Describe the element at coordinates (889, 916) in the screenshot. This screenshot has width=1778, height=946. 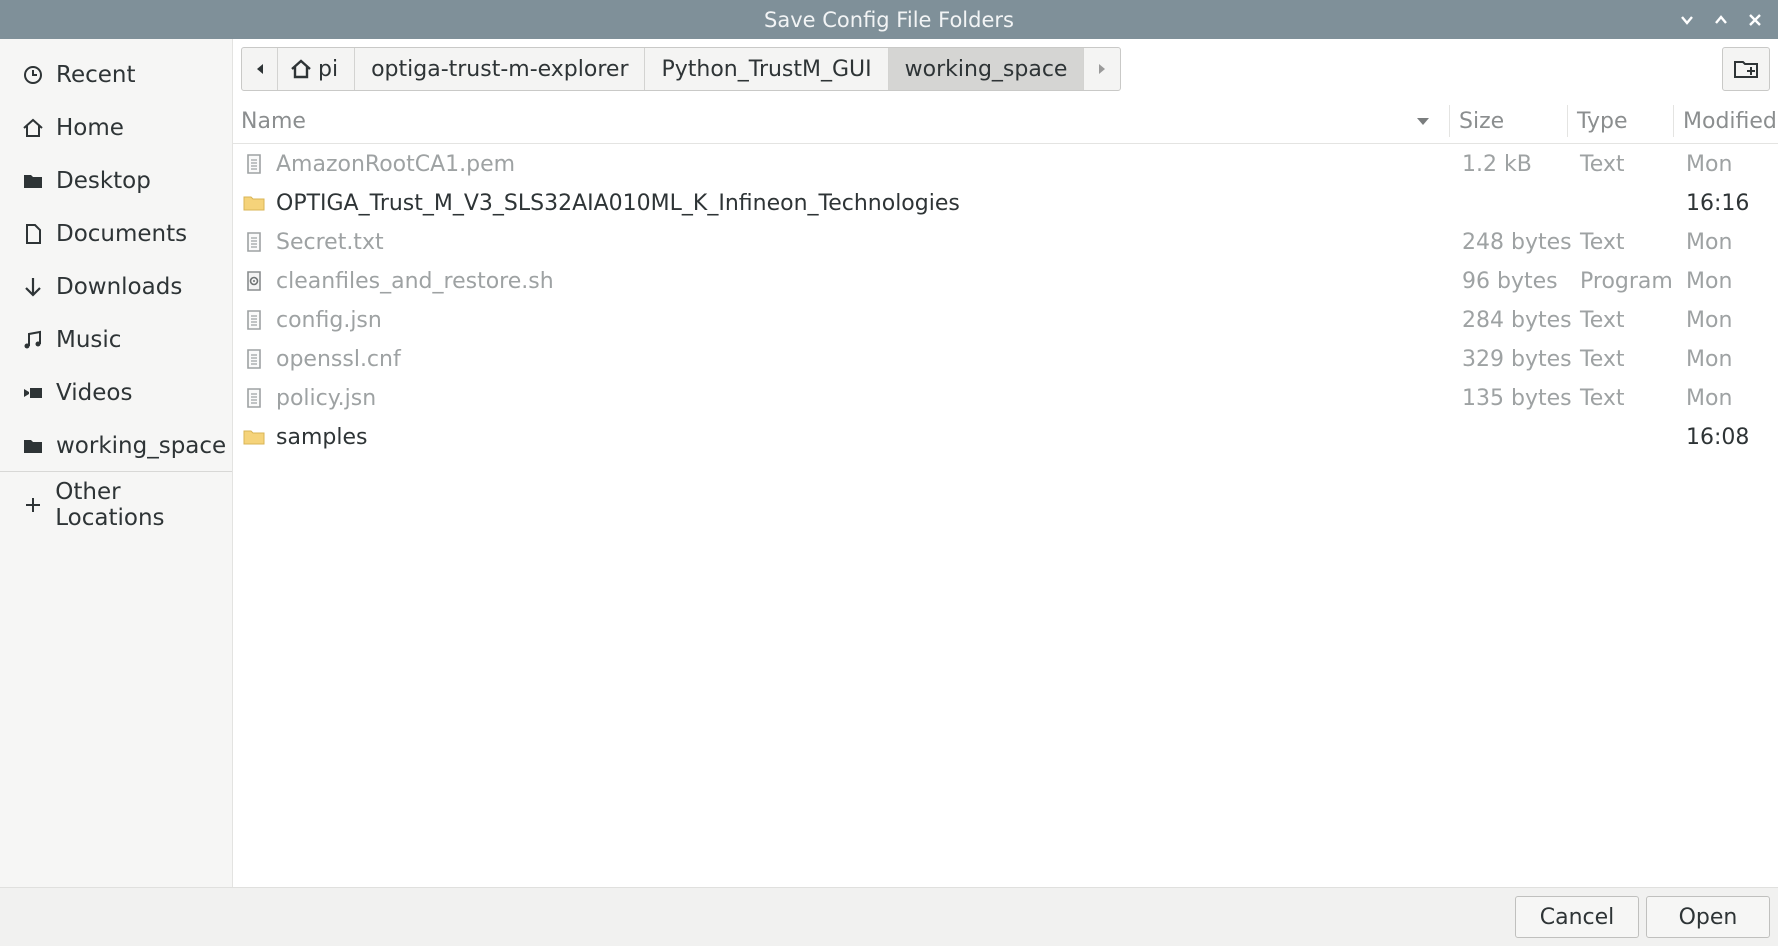
I see `dialog-footer: Cancel Open` at that location.